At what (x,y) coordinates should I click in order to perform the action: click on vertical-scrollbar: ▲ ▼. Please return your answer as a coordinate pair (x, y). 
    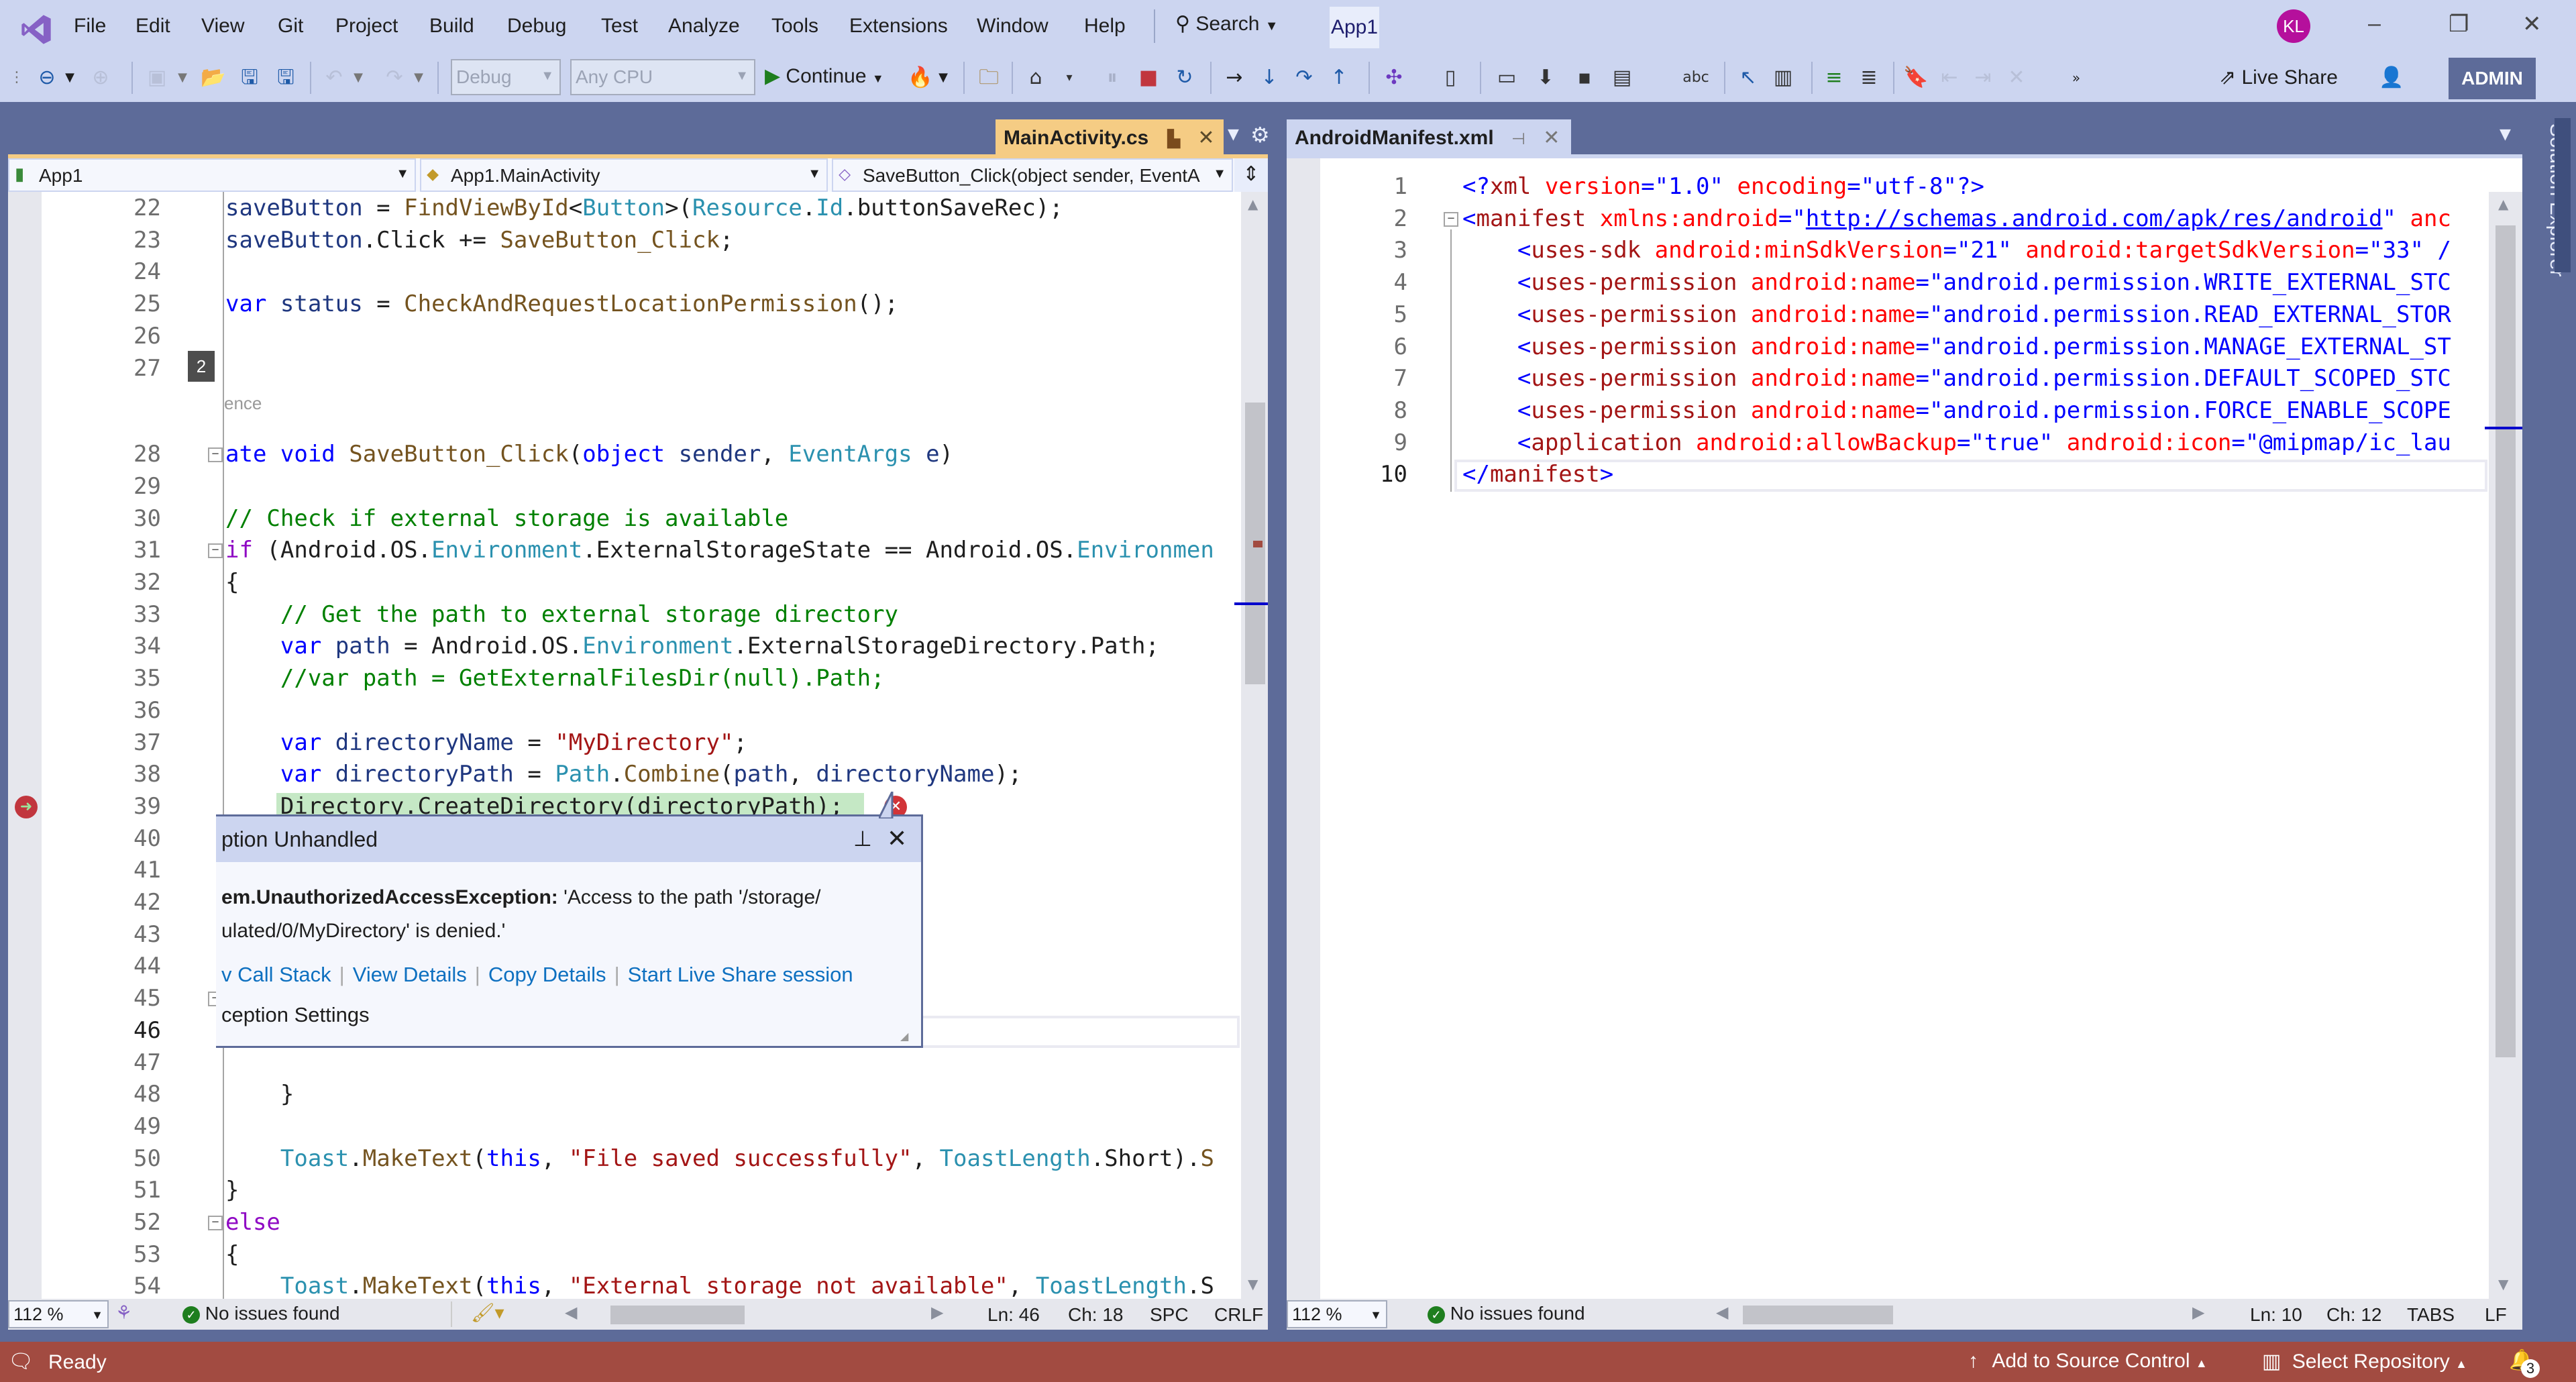
    Looking at the image, I should click on (2505, 745).